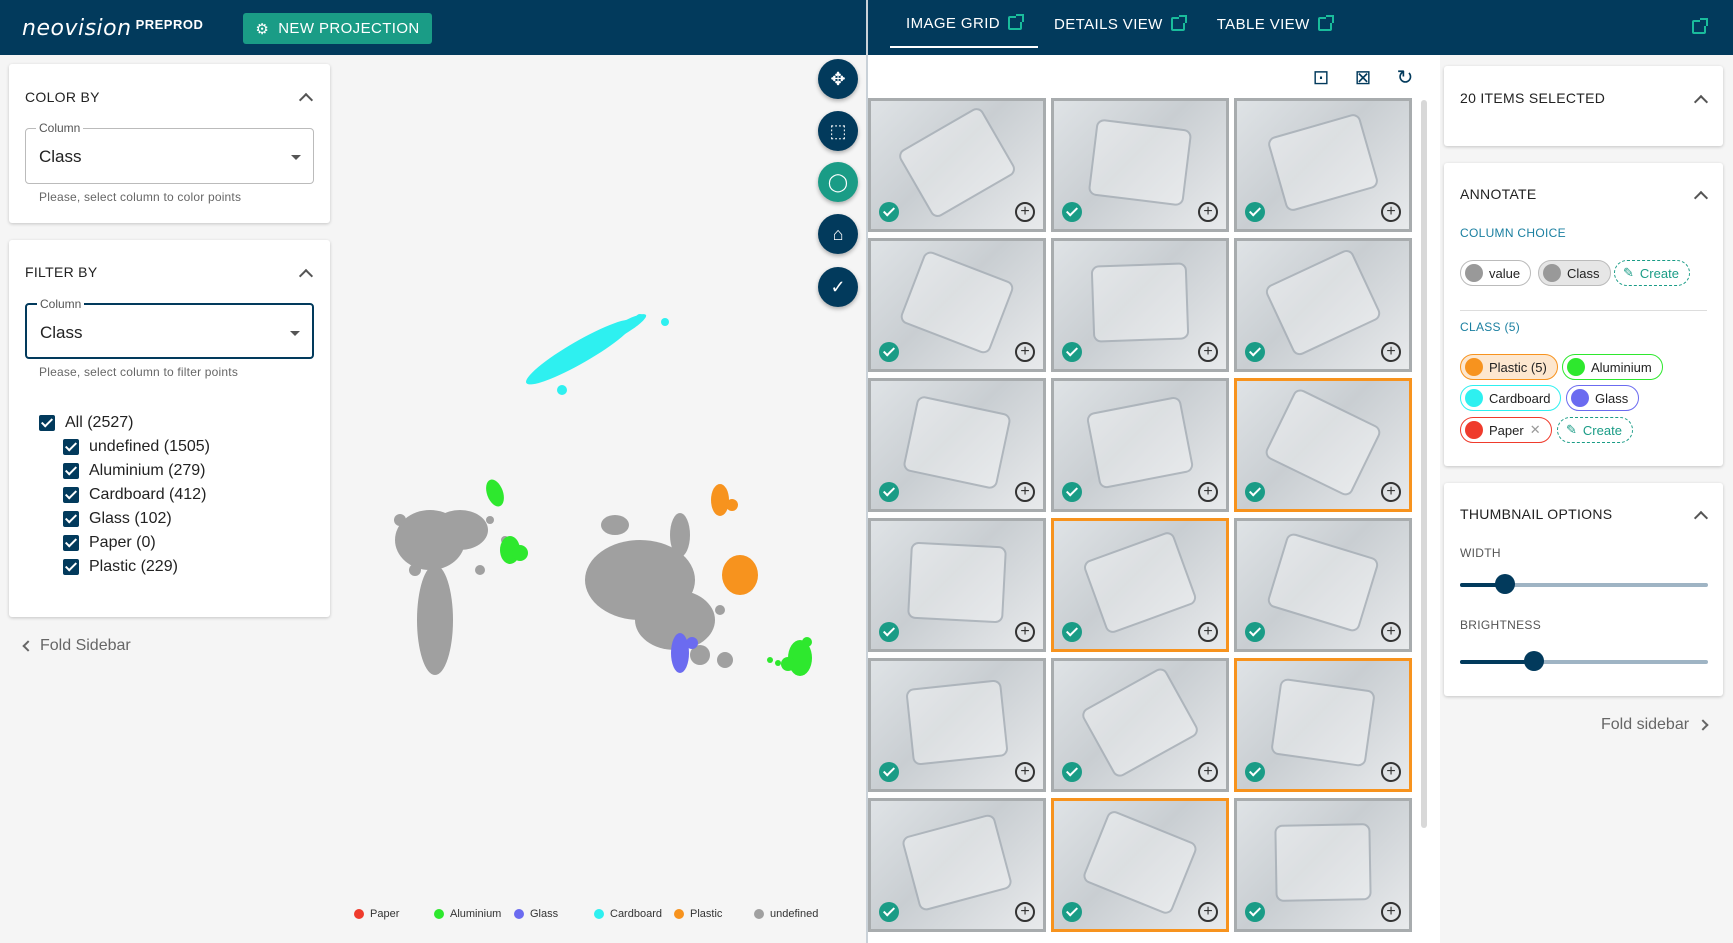 The height and width of the screenshot is (943, 1733). Describe the element at coordinates (838, 131) in the screenshot. I see `box-select-tool-button: ⬚` at that location.